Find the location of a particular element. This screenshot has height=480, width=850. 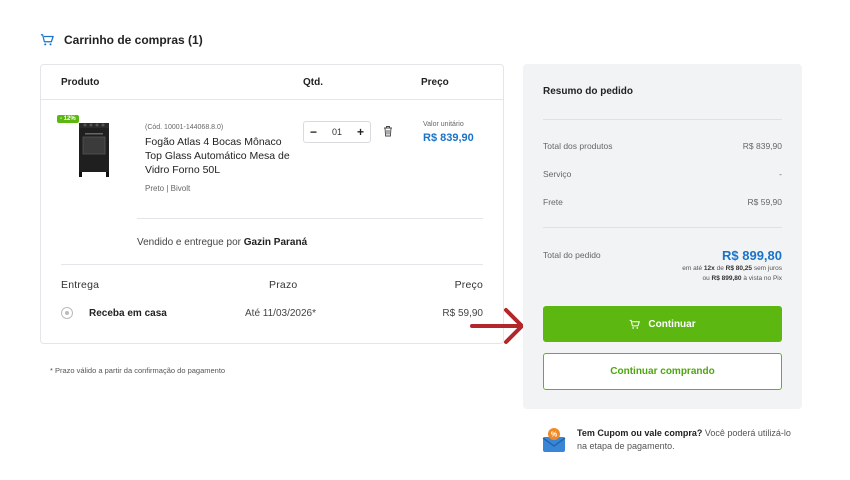

red-arrow-annotation is located at coordinates (497, 326).